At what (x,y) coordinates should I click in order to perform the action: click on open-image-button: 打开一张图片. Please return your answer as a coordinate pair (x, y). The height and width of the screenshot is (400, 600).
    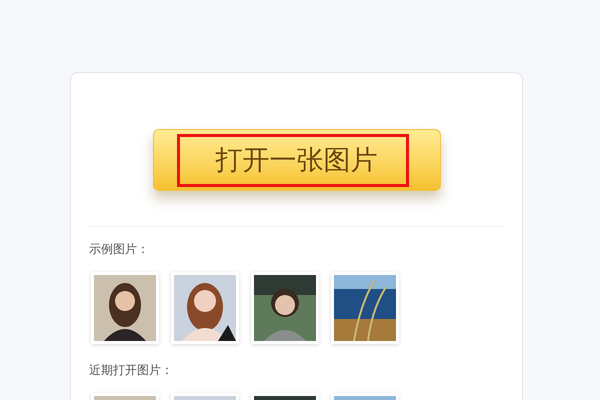
    Looking at the image, I should click on (296, 160).